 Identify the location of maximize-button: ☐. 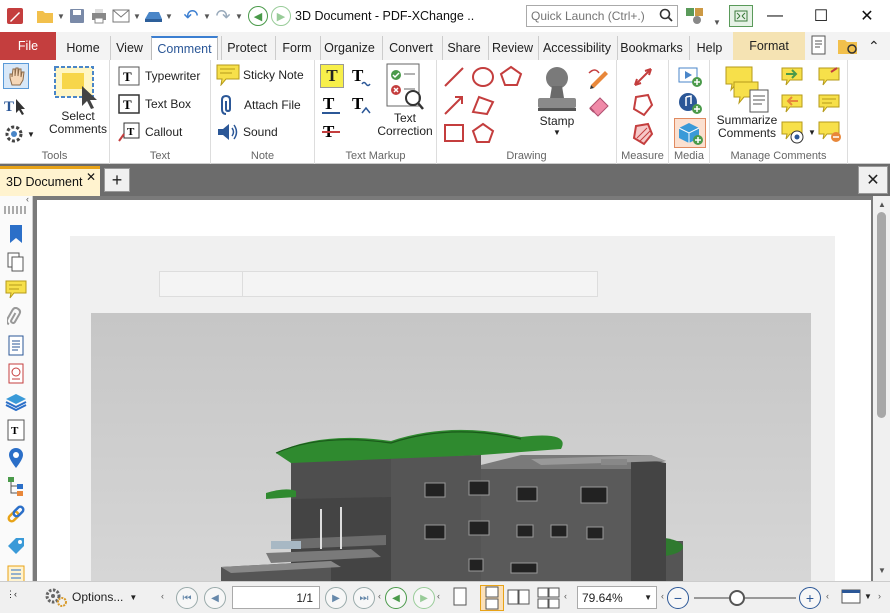
(821, 16).